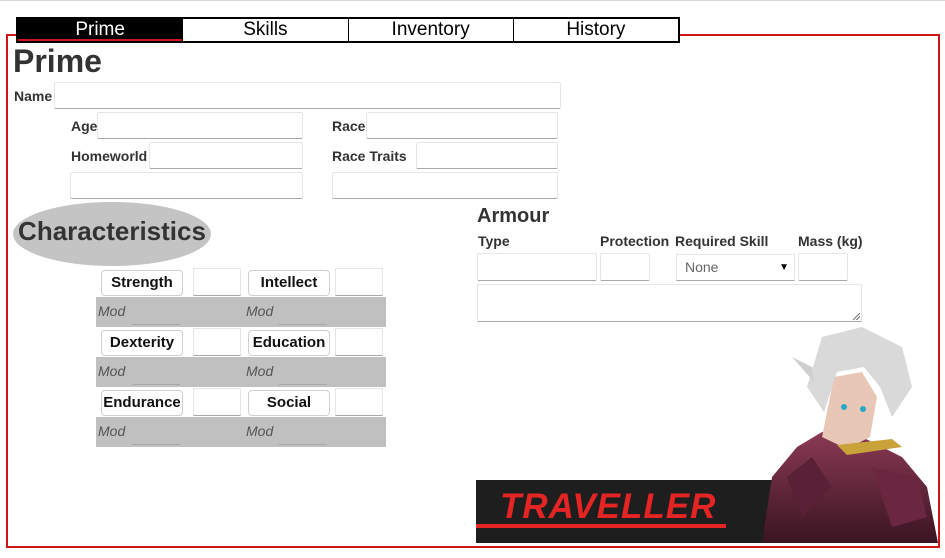 The height and width of the screenshot is (558, 945). What do you see at coordinates (142, 343) in the screenshot?
I see `dexterity-button: Dexterity` at bounding box center [142, 343].